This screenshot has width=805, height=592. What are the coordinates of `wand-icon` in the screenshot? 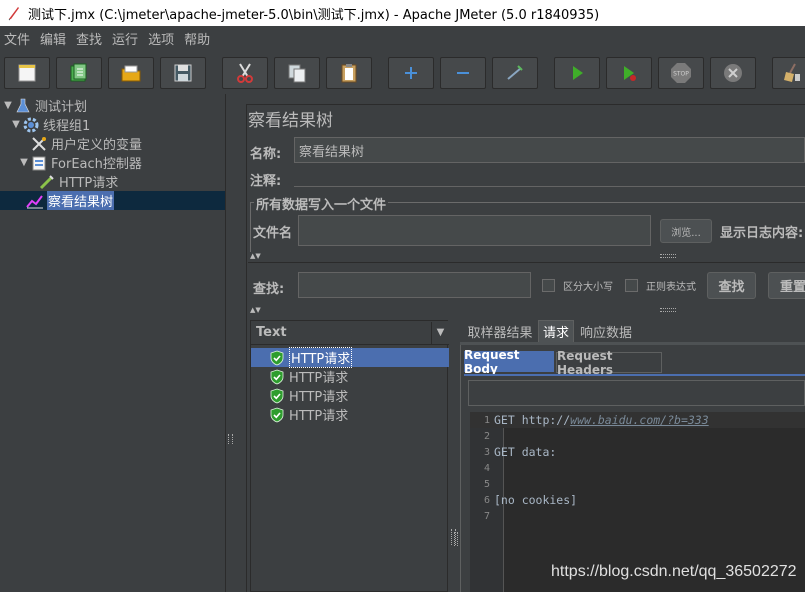 It's located at (515, 72).